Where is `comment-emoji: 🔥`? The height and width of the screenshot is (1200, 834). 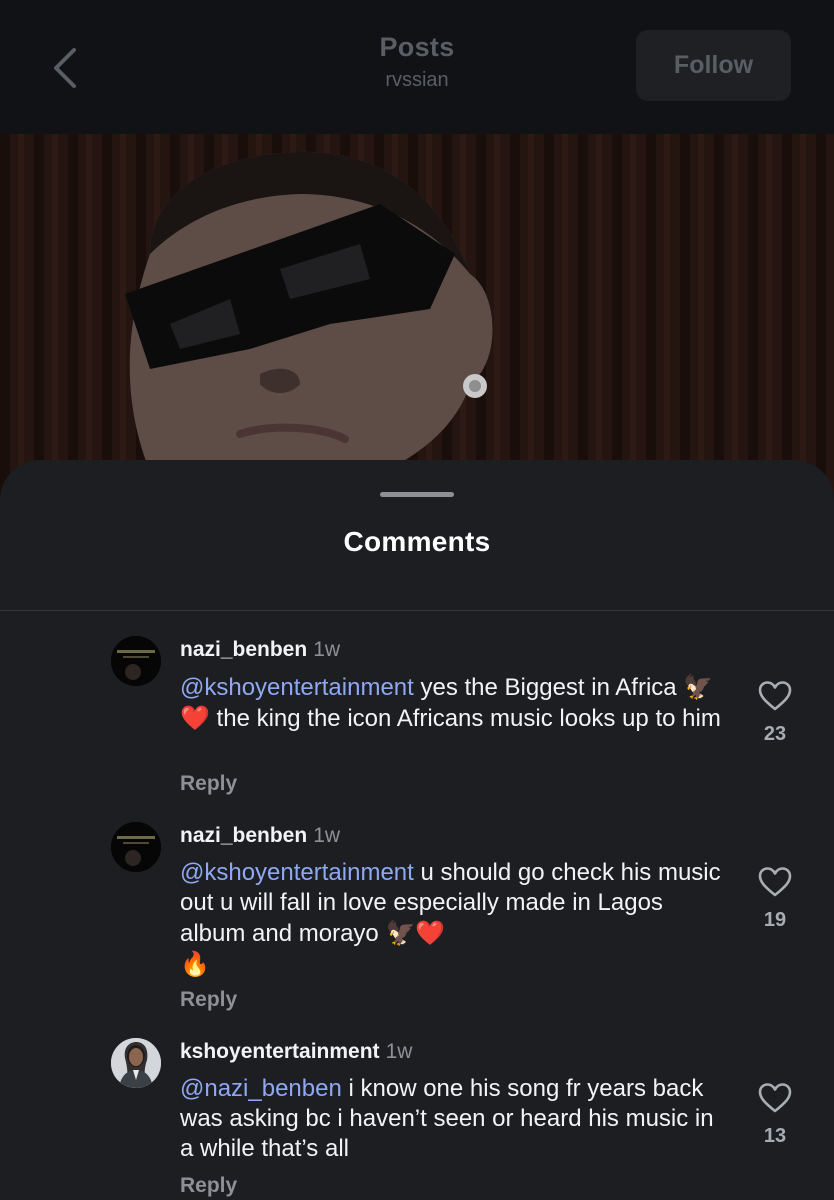 comment-emoji: 🔥 is located at coordinates (195, 964).